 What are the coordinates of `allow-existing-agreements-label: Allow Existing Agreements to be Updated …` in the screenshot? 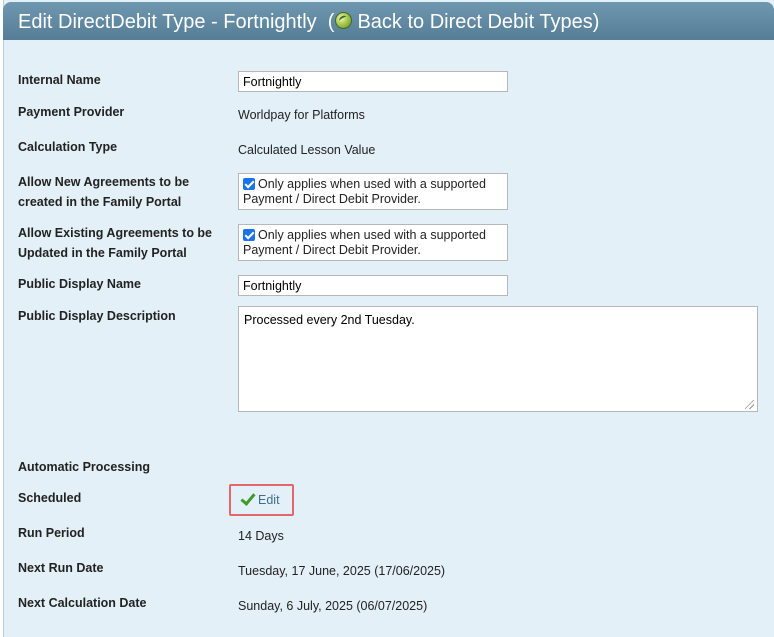 It's located at (115, 243).